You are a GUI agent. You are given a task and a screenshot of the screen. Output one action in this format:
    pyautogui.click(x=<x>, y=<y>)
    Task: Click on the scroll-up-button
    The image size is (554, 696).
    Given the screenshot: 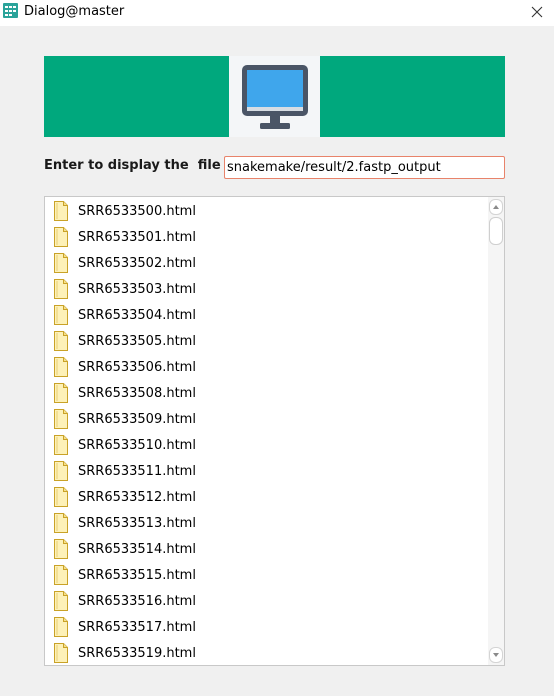 What is the action you would take?
    pyautogui.click(x=496, y=207)
    